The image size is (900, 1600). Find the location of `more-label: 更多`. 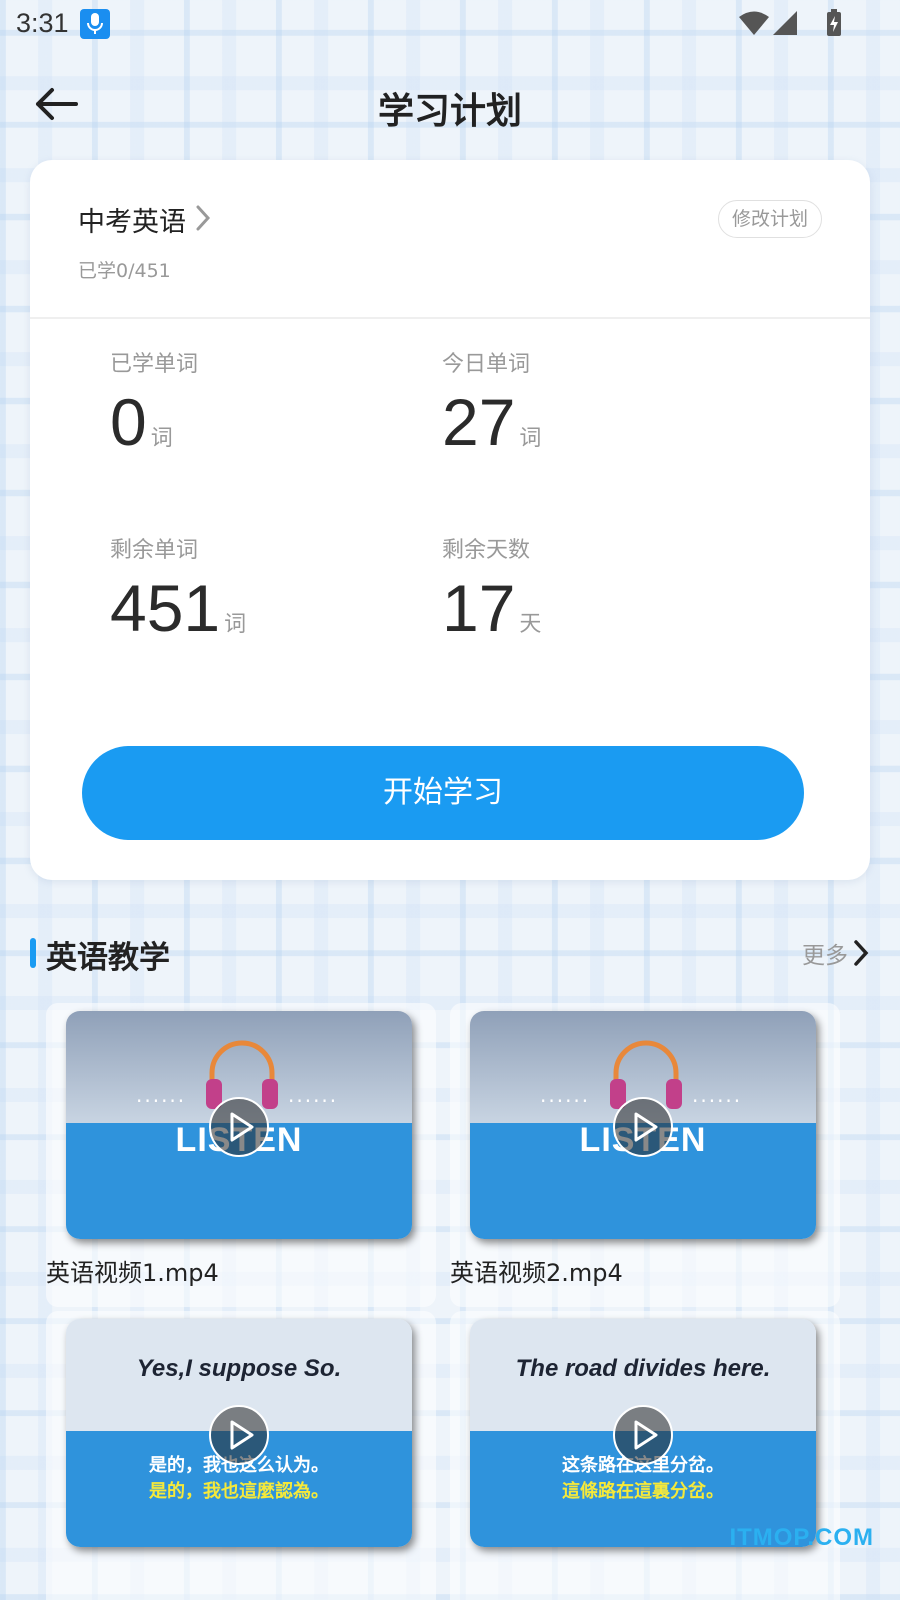

more-label: 更多 is located at coordinates (825, 956).